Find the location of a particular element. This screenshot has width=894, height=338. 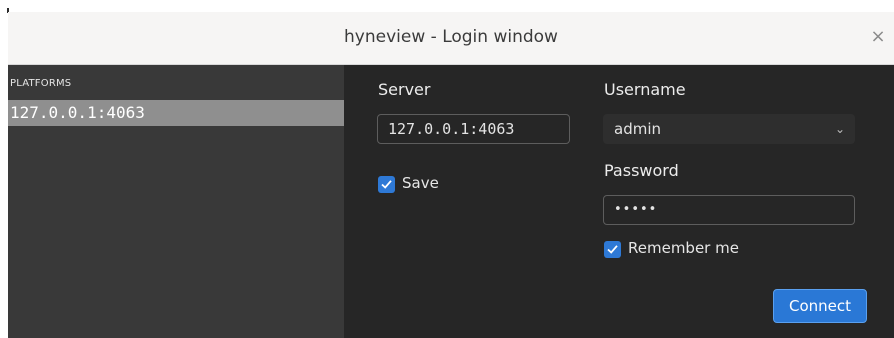

save-checkbox is located at coordinates (386, 184).